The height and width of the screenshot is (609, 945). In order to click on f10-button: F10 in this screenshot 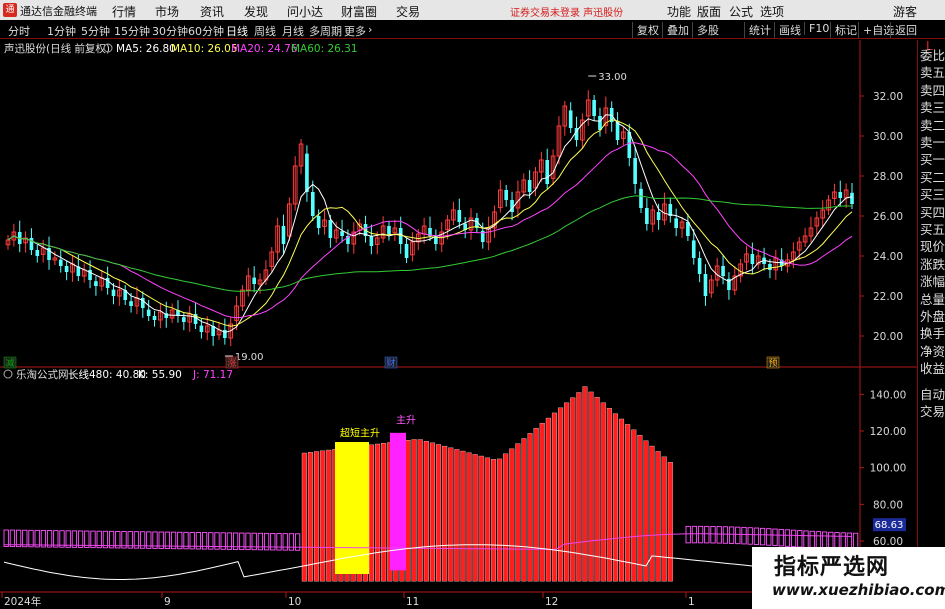, I will do `click(816, 28)`.